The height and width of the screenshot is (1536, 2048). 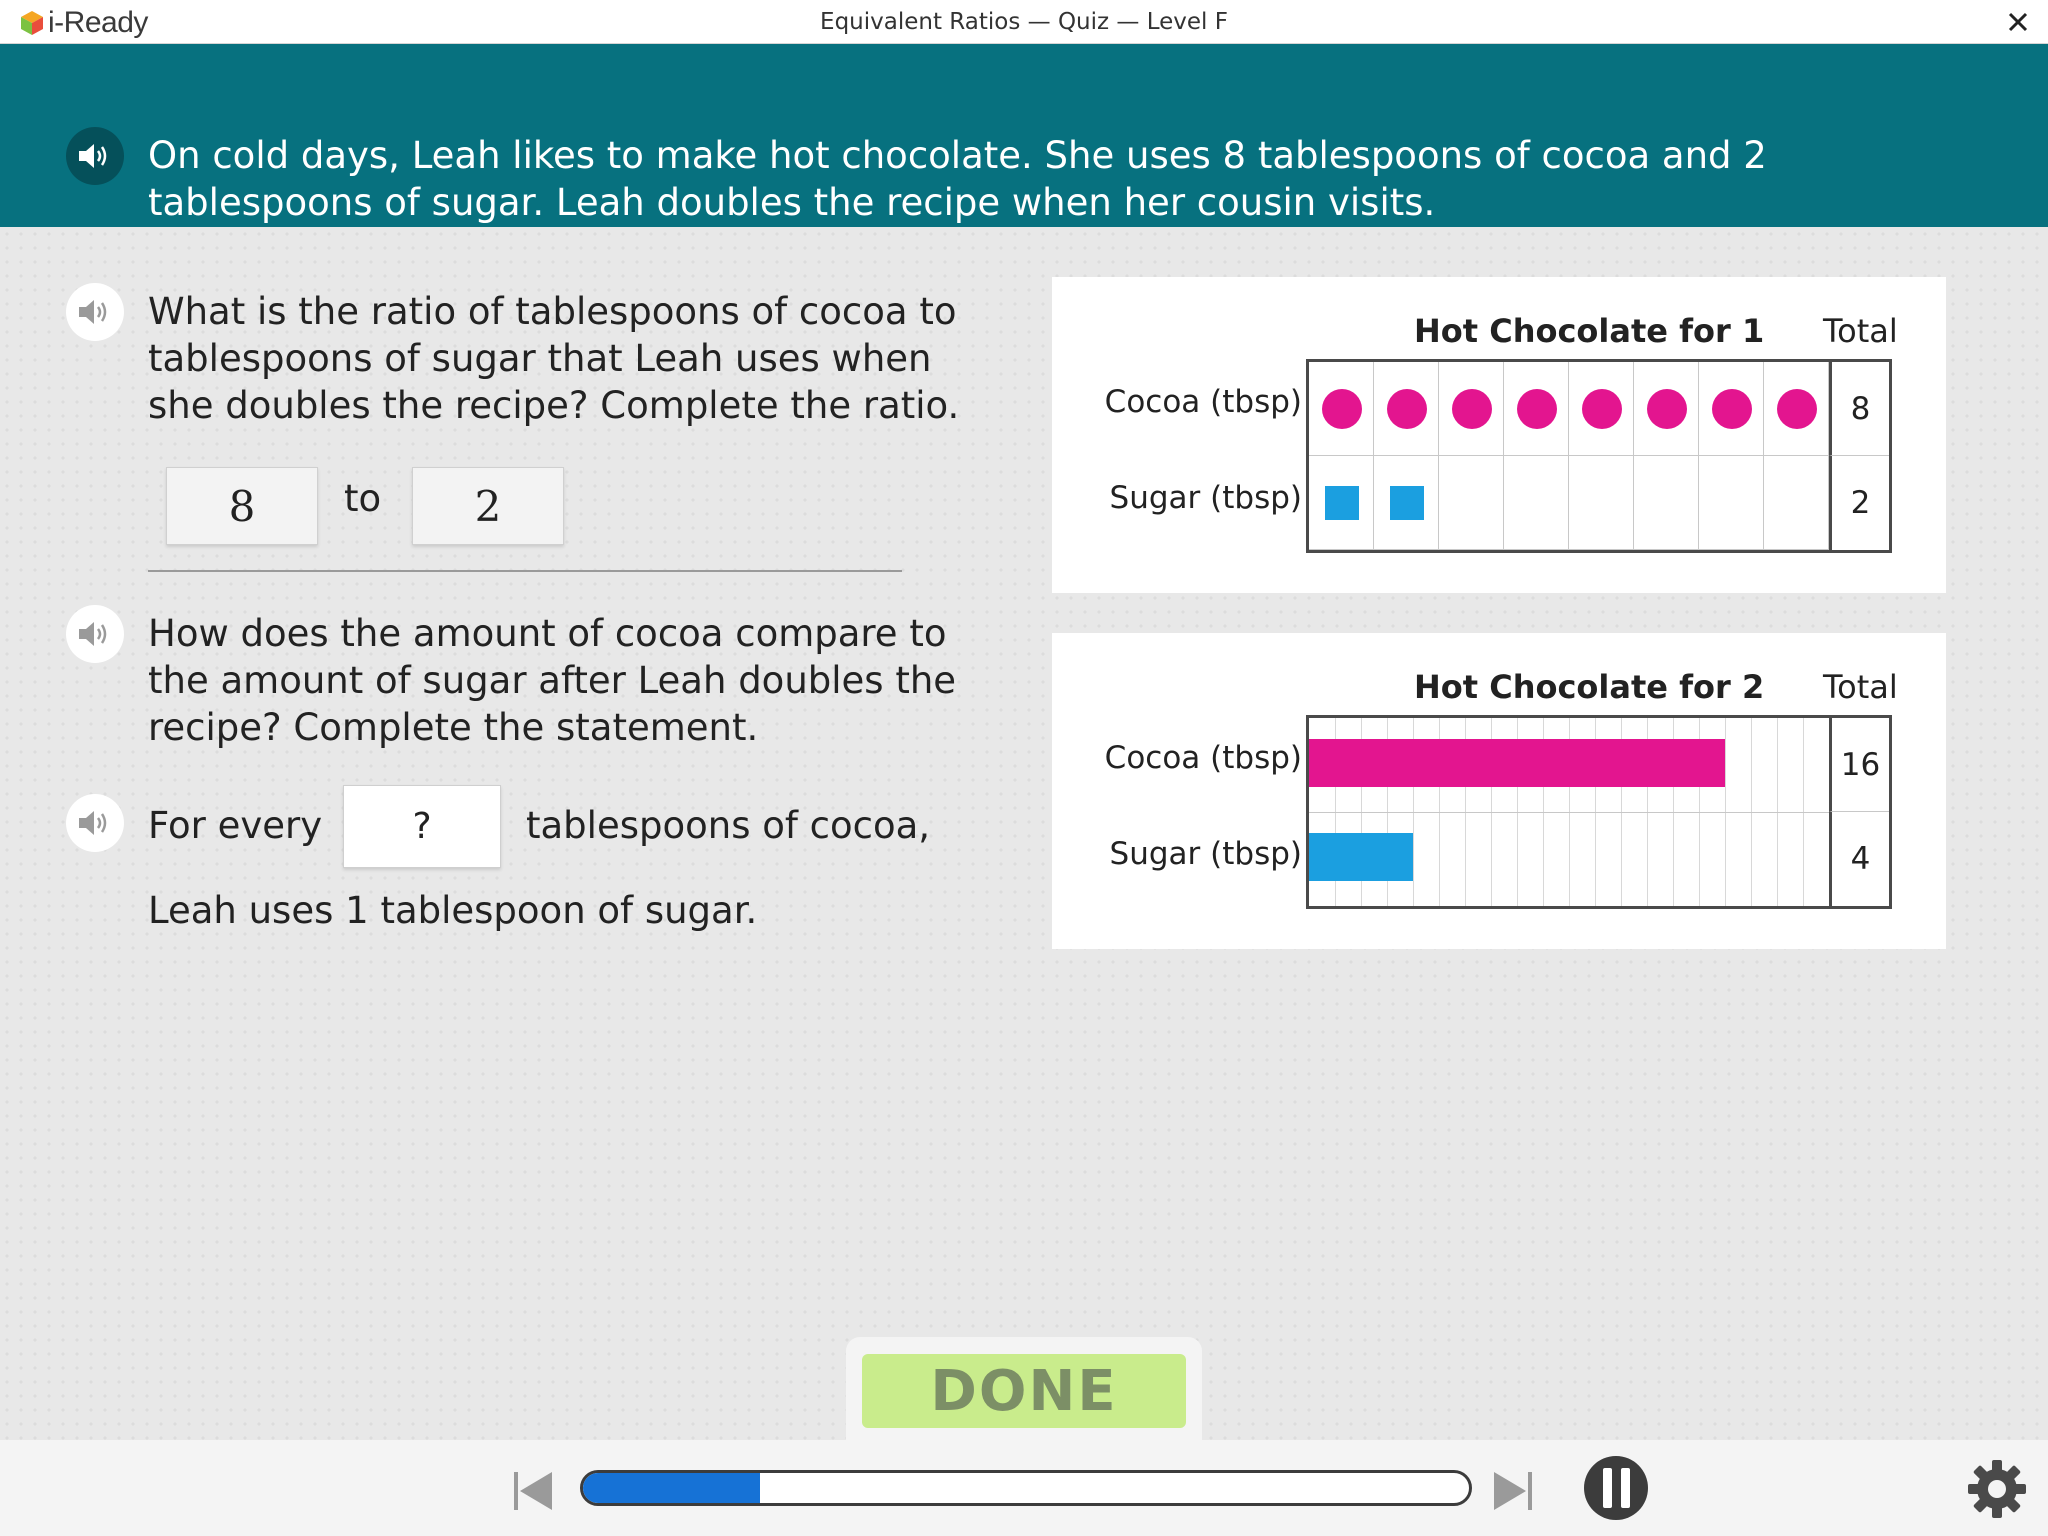 I want to click on question1-line: tablespoons of sugar that Leah uses when, so click(x=540, y=358).